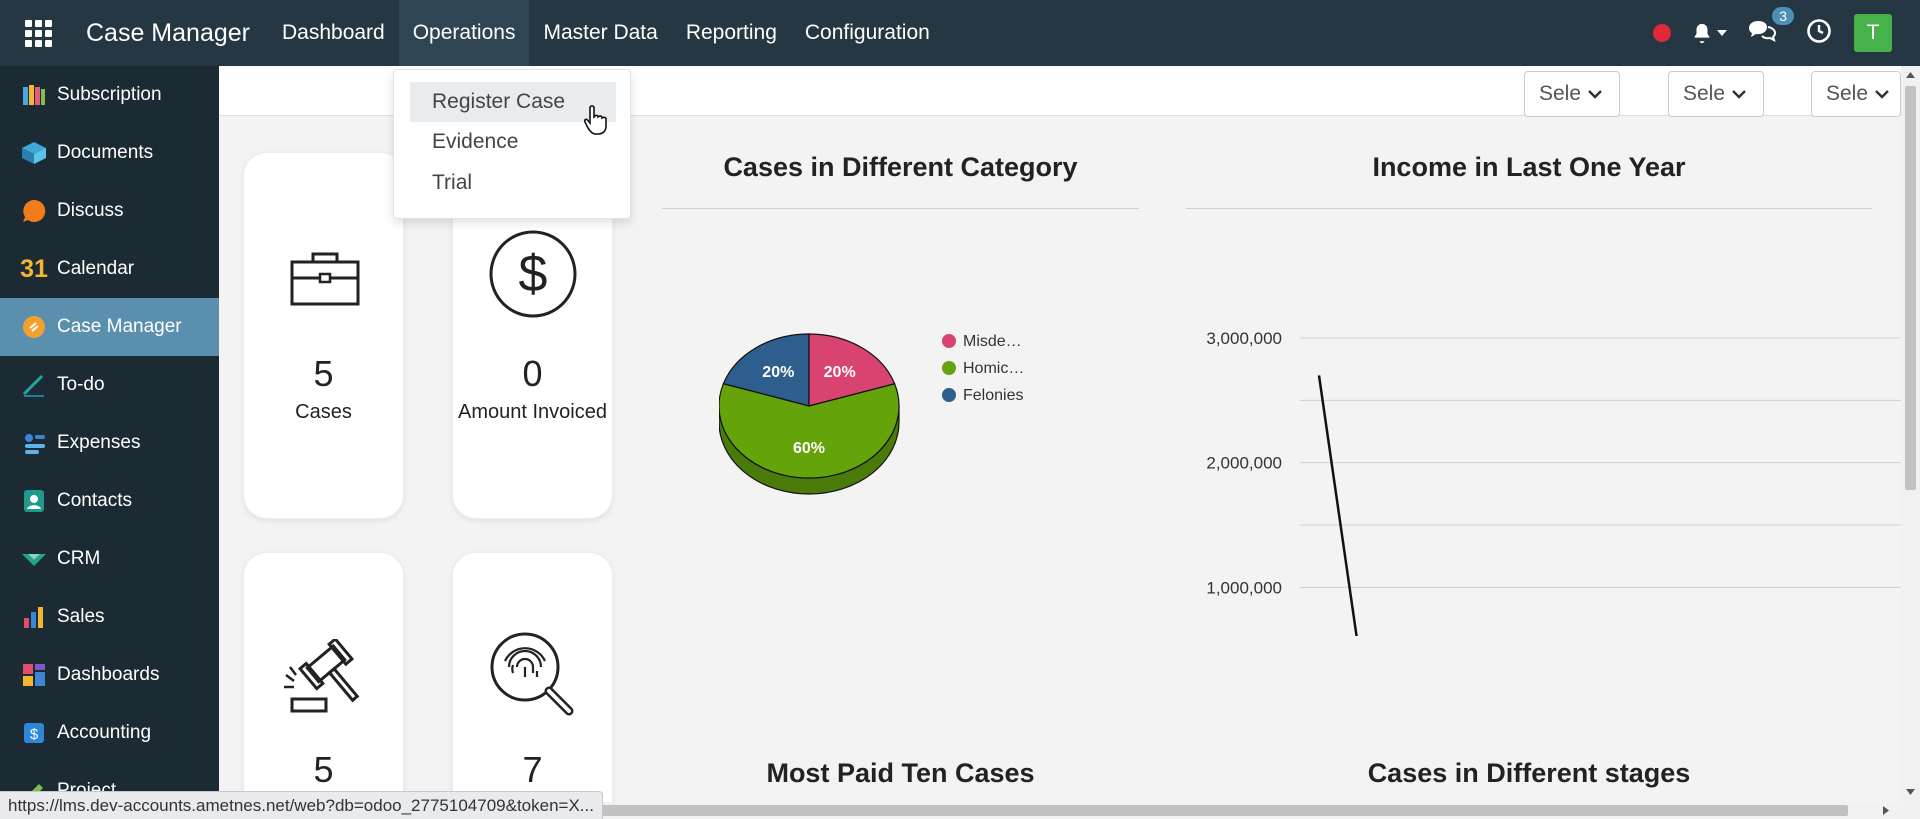 Image resolution: width=1920 pixels, height=819 pixels. I want to click on fingerprint-icon, so click(532, 674).